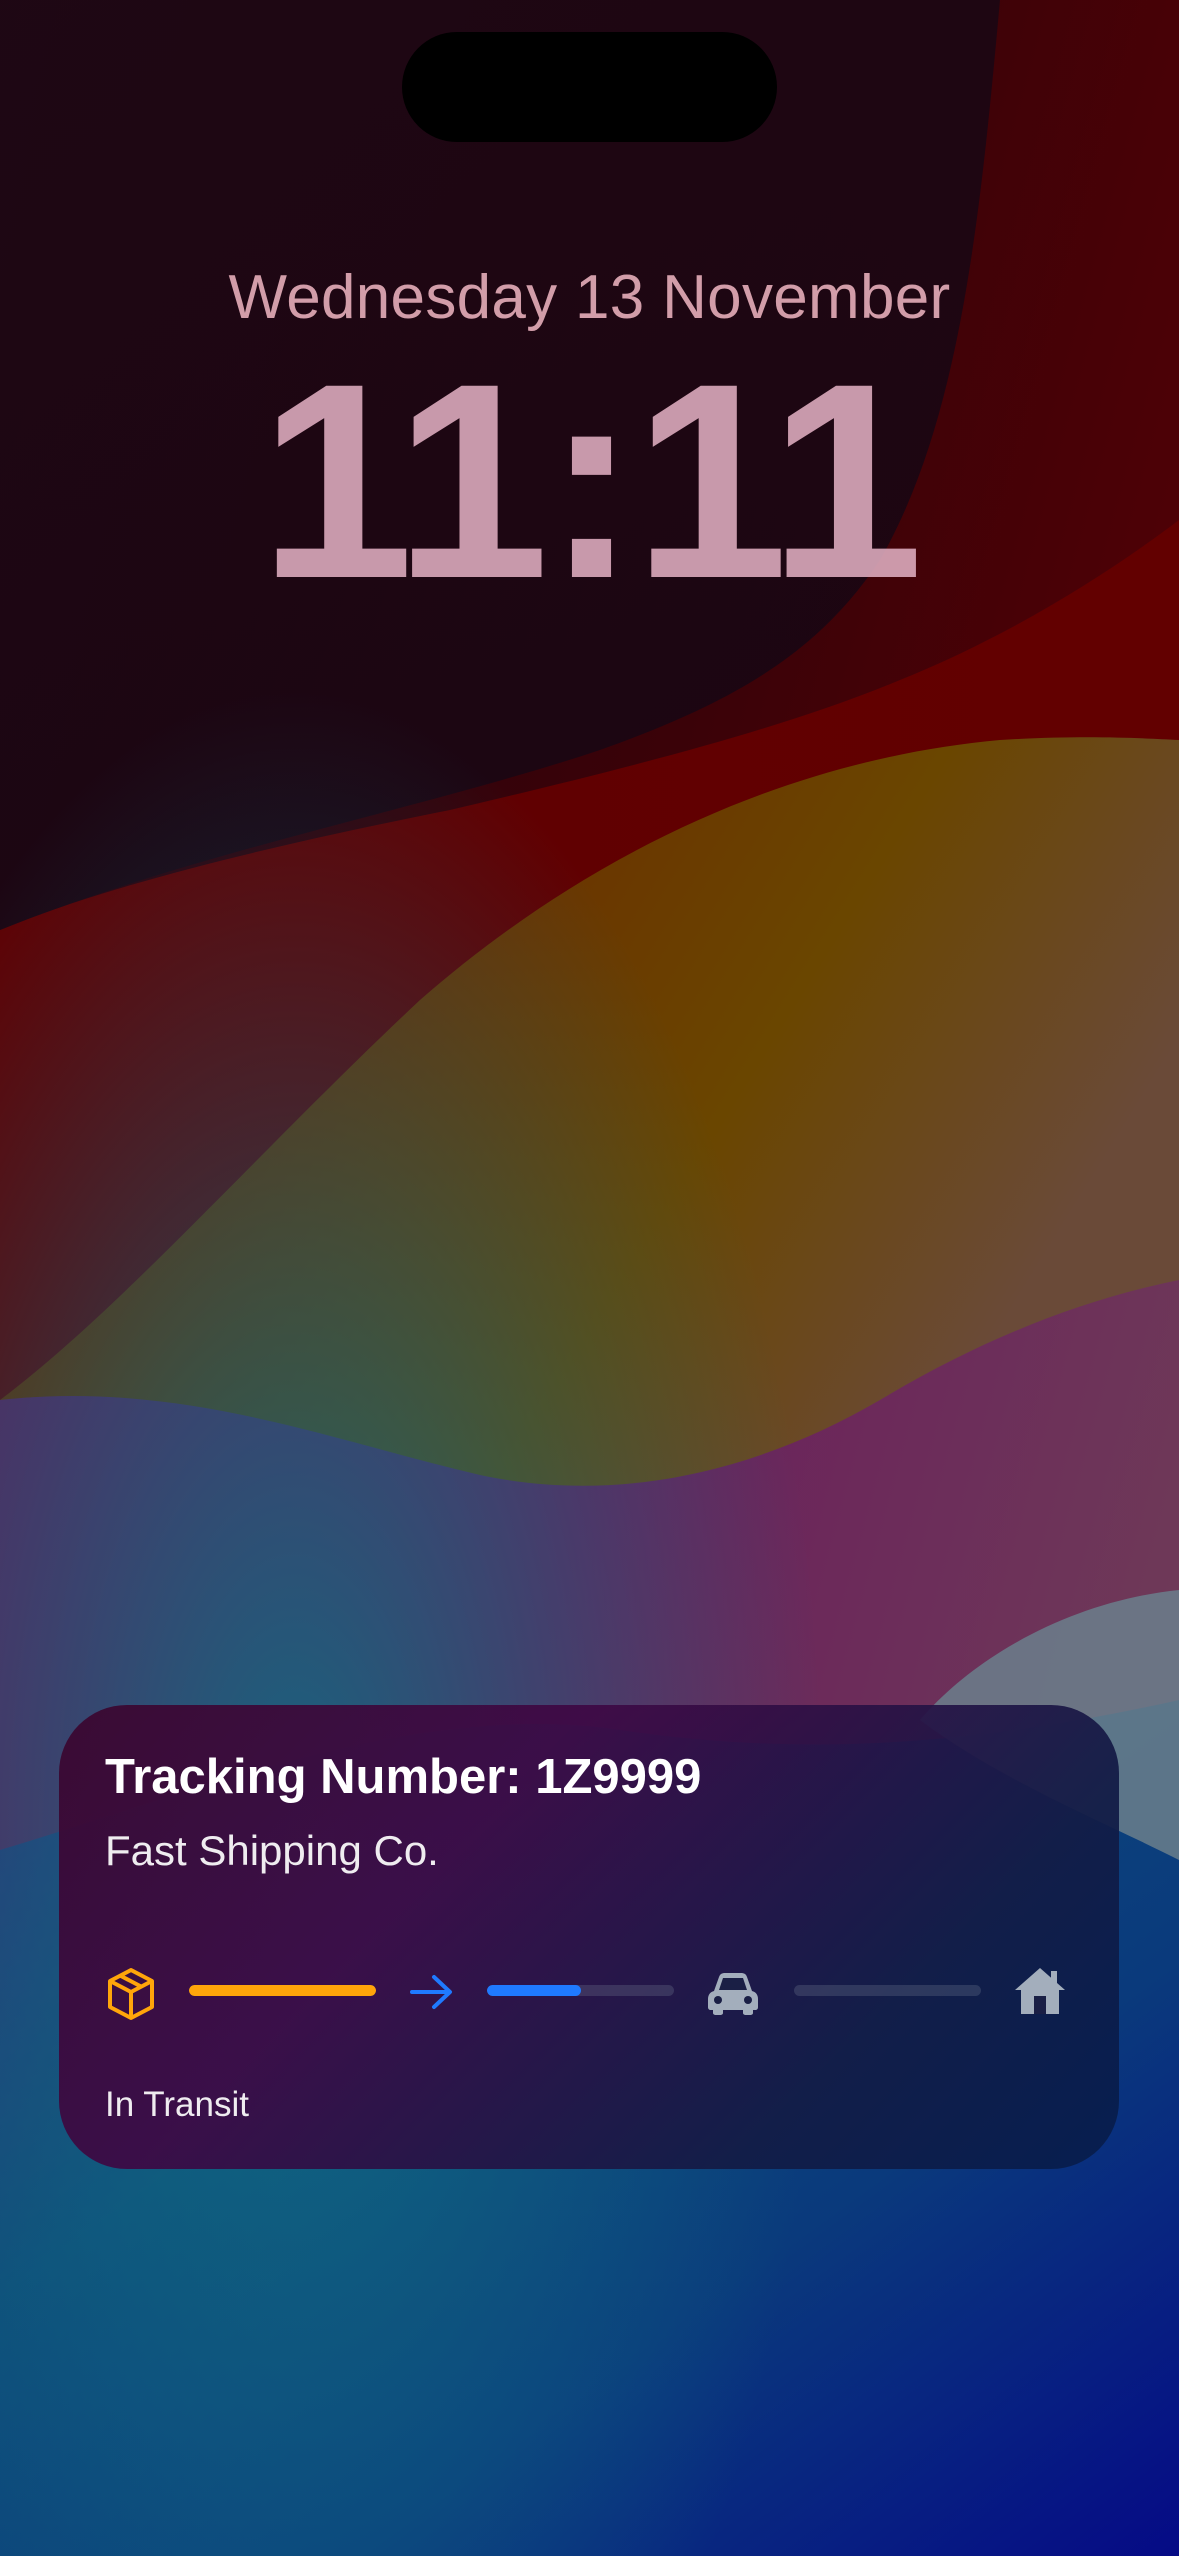  Describe the element at coordinates (131, 1994) in the screenshot. I see `package-icon` at that location.